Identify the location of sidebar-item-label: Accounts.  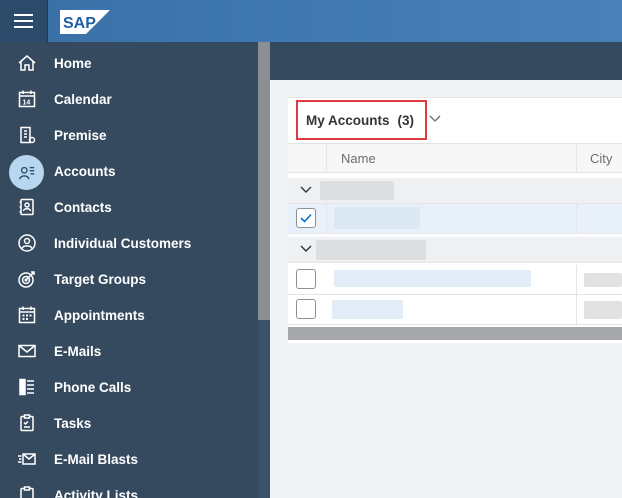
(85, 171).